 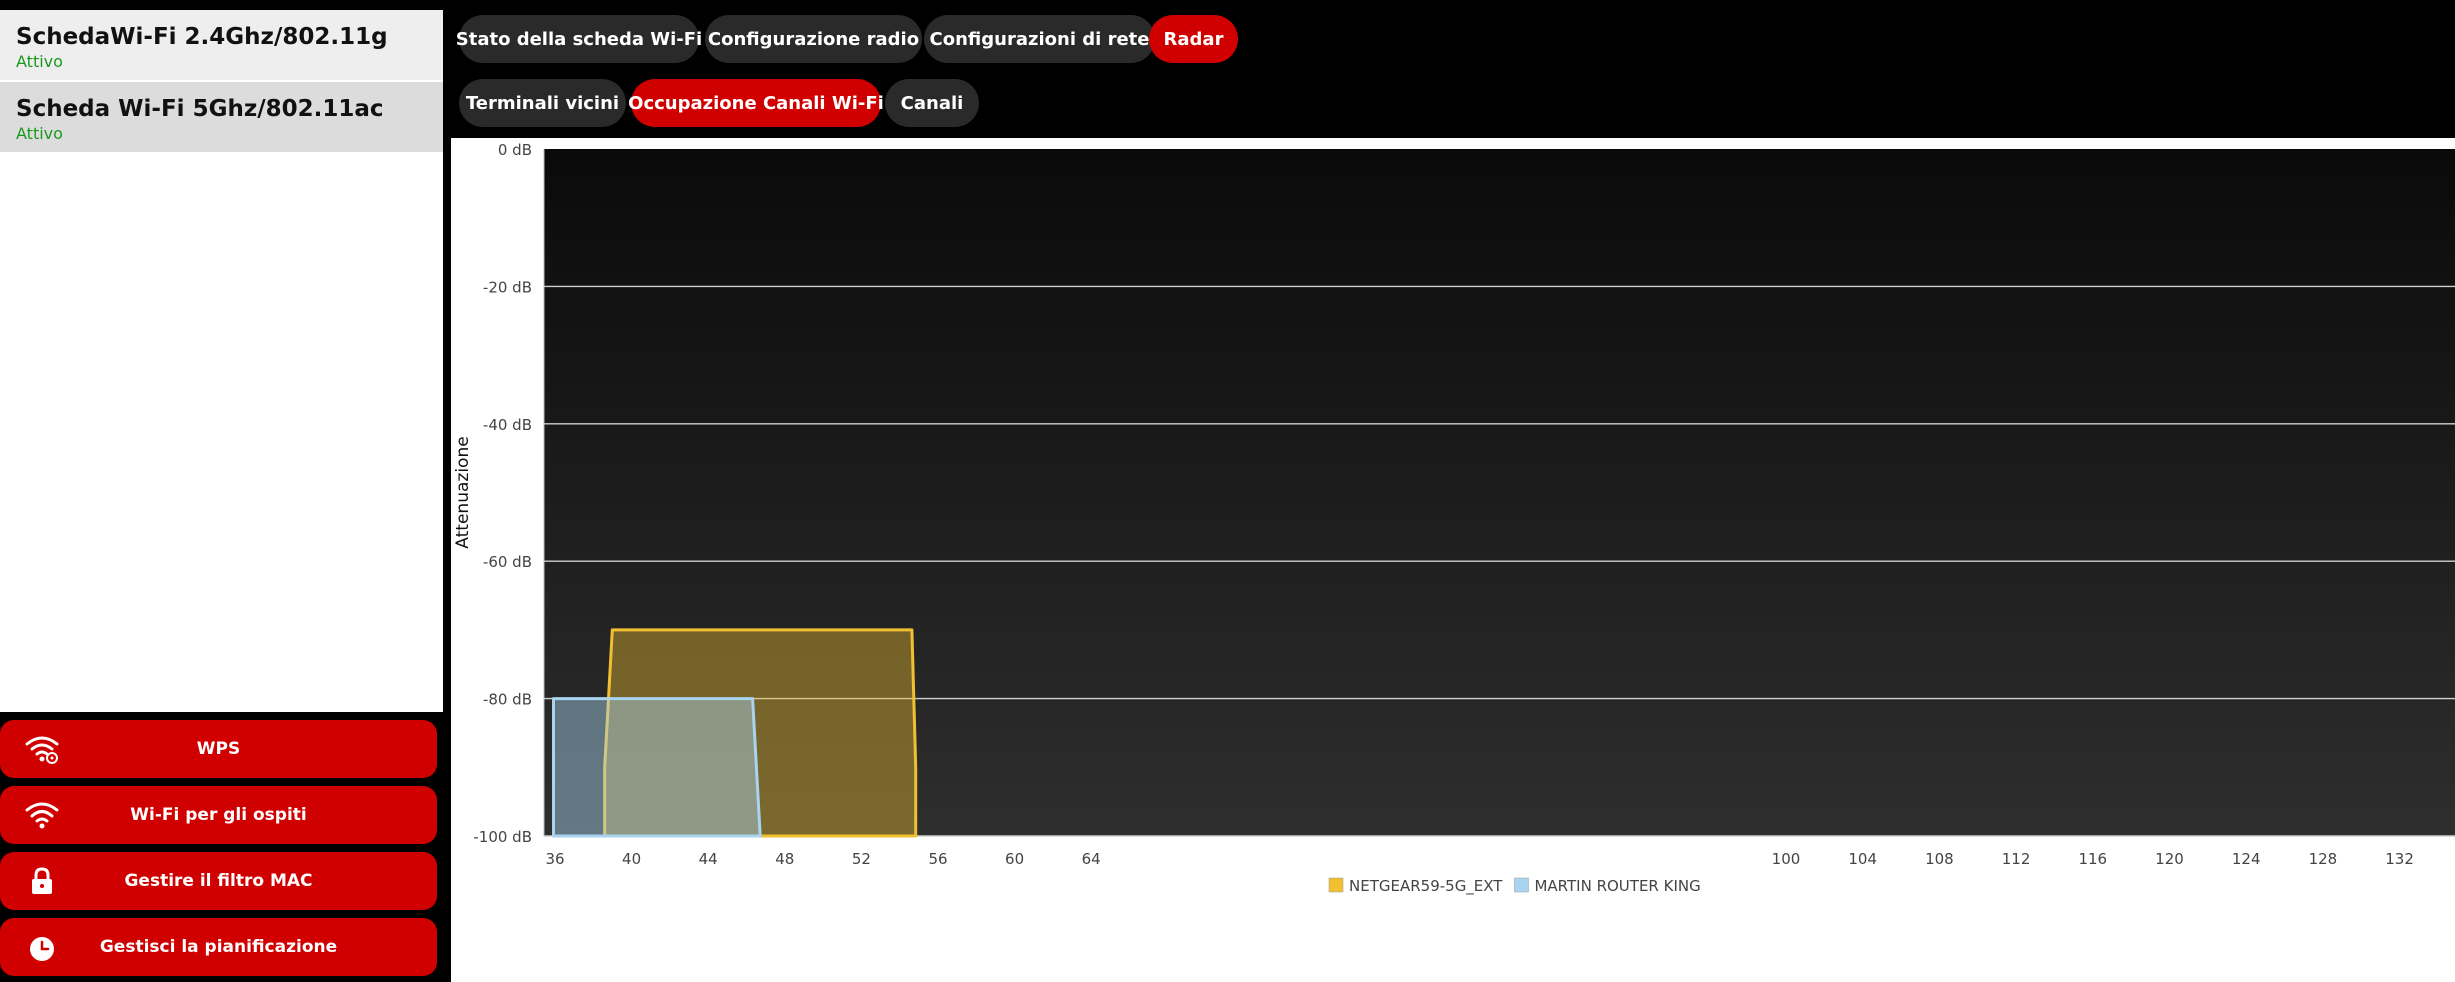 What do you see at coordinates (708, 859) in the screenshot?
I see `x-tick-label: 44` at bounding box center [708, 859].